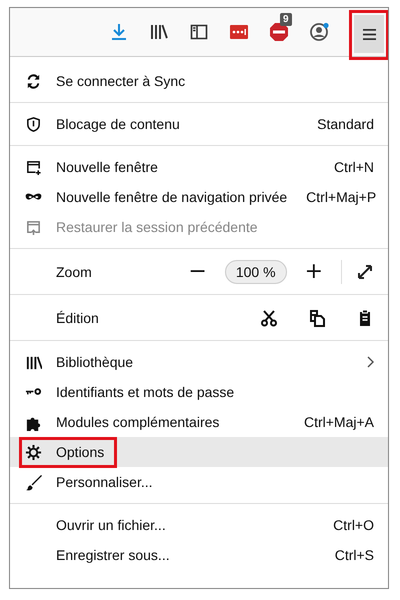 This screenshot has height=600, width=400. Describe the element at coordinates (199, 362) in the screenshot. I see `menu-item: Bibliothèque` at that location.